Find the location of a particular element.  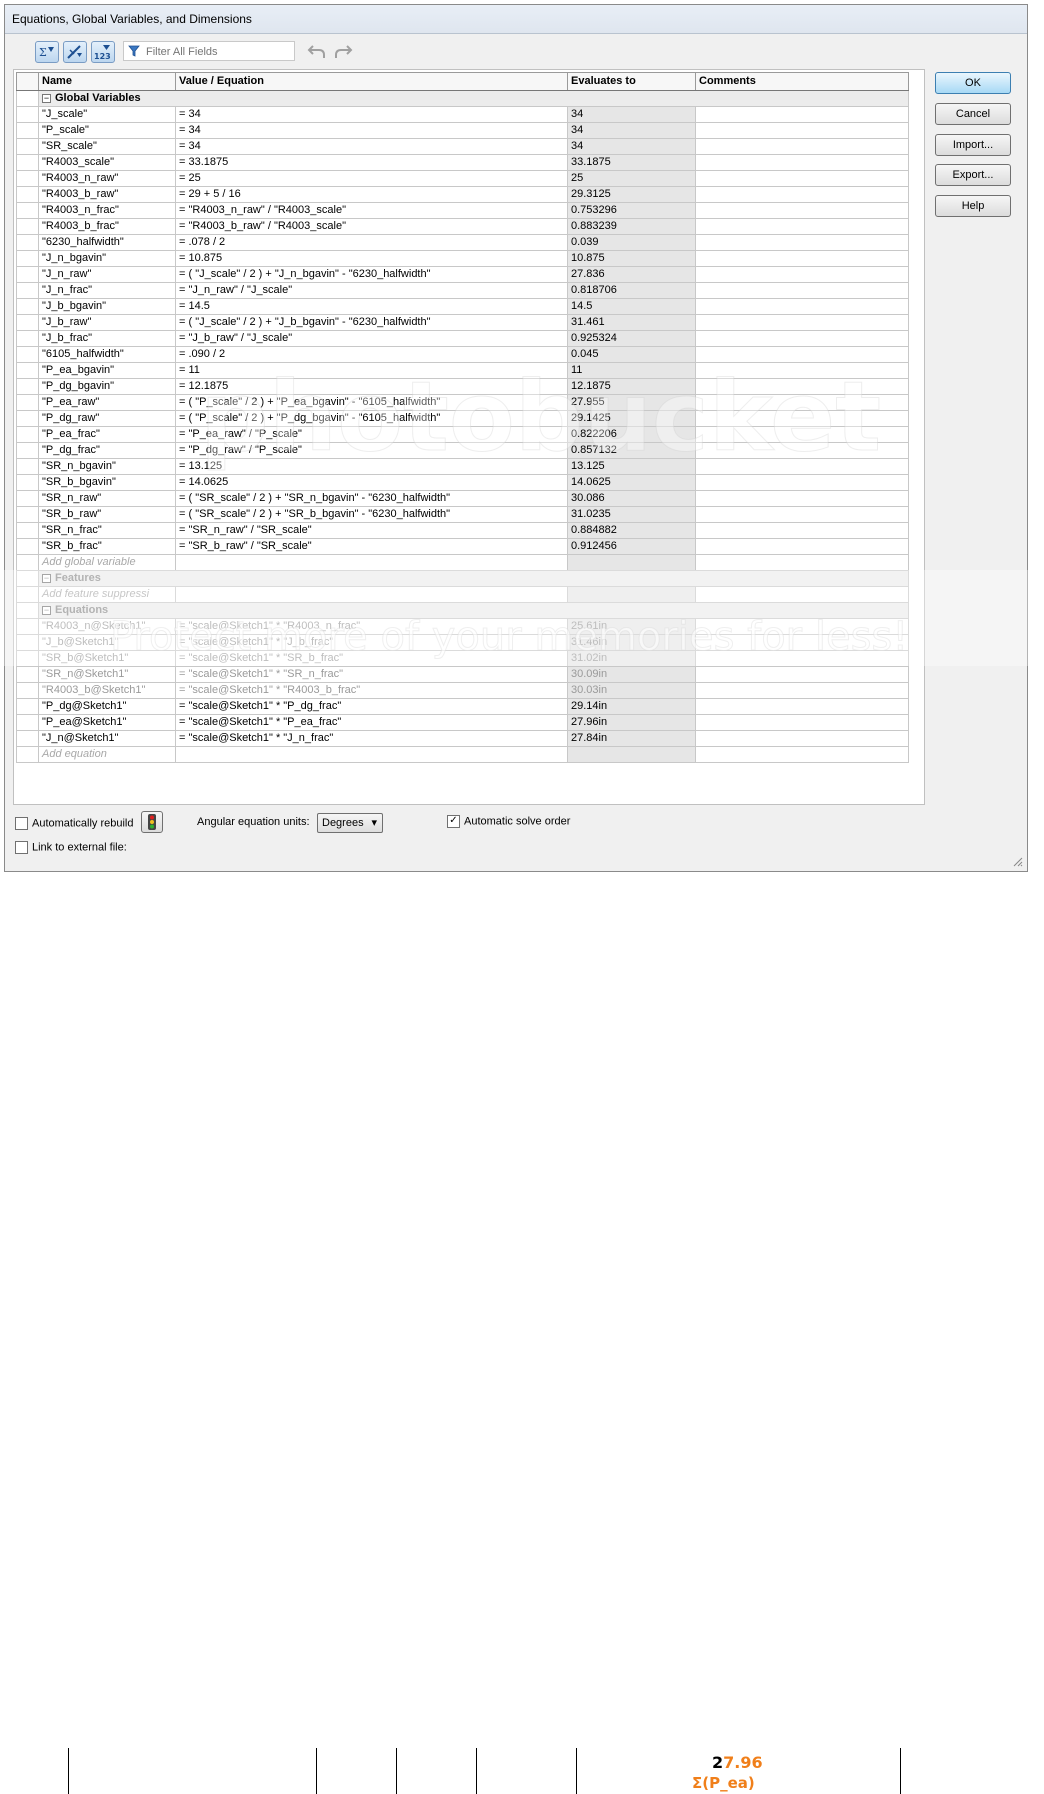

name-cell: "R4003_b@Sketch1" is located at coordinates (107, 690).